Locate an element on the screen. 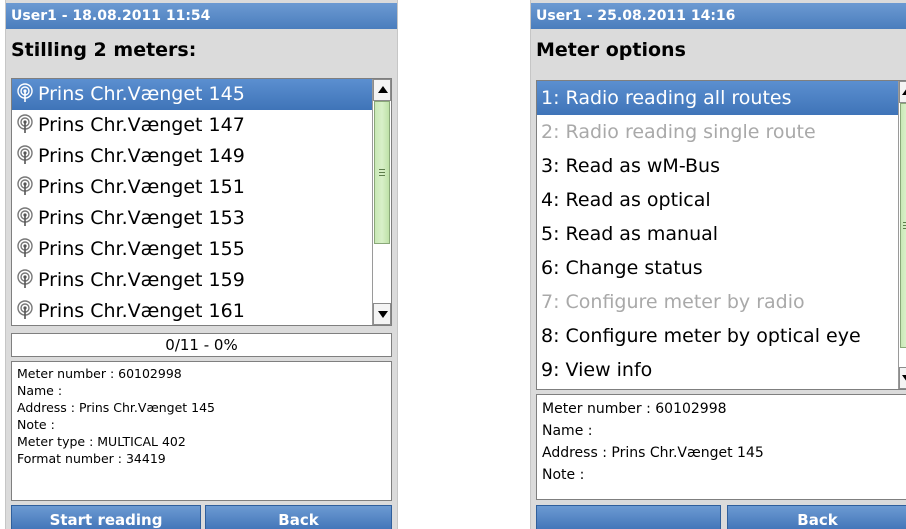 Image resolution: width=906 pixels, height=529 pixels. list-item-label: Prins Chr.Vænget 159 is located at coordinates (141, 280).